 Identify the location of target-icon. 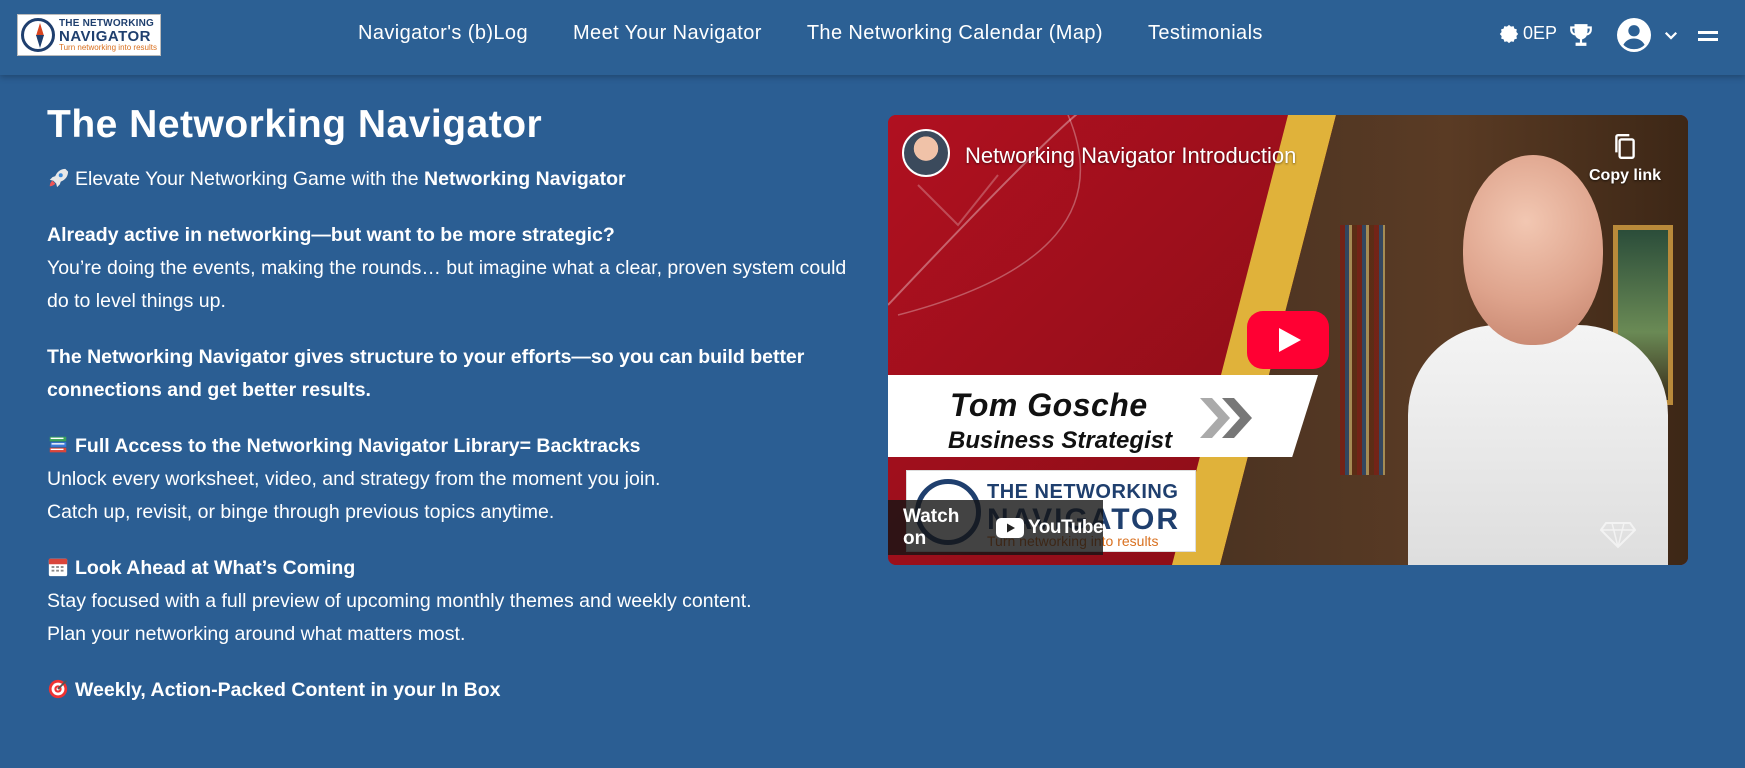
(58, 689).